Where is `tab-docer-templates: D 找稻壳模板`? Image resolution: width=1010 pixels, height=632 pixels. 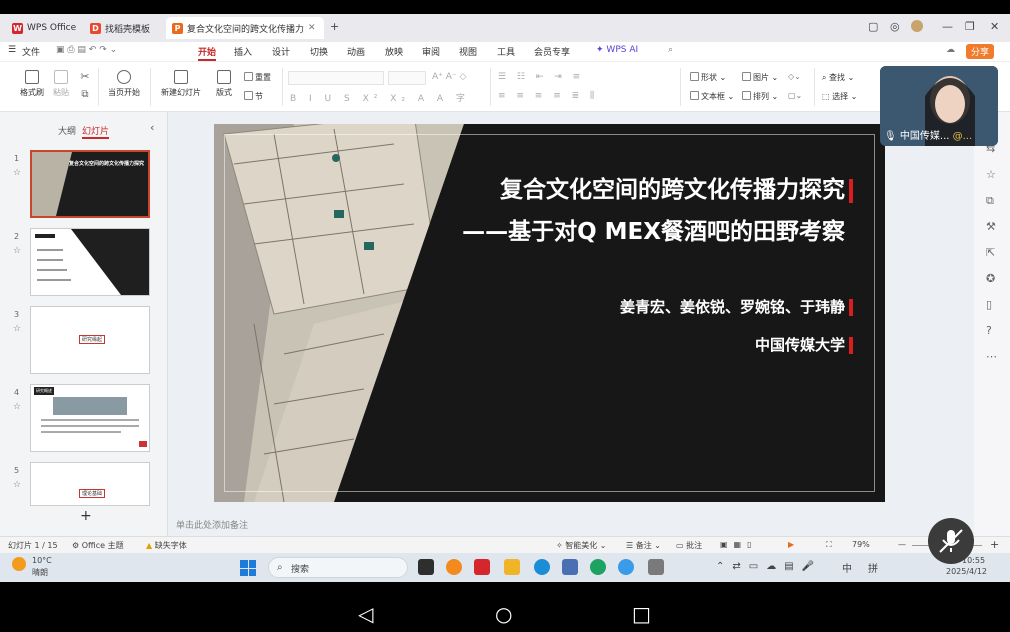
tab-docer-templates: D 找稻壳模板 is located at coordinates (122, 28).